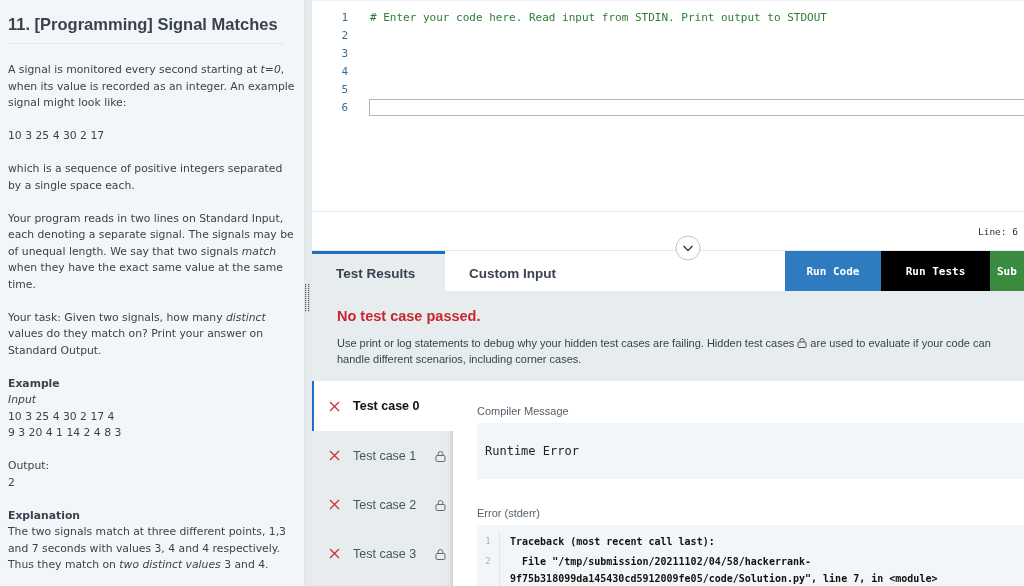 The height and width of the screenshot is (586, 1024). Describe the element at coordinates (385, 553) in the screenshot. I see `test-case-label: Test case 3` at that location.